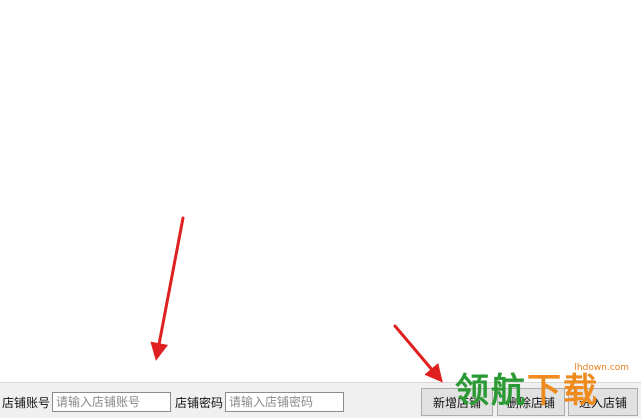  Describe the element at coordinates (603, 402) in the screenshot. I see `enter-store-button: 进入店铺` at that location.